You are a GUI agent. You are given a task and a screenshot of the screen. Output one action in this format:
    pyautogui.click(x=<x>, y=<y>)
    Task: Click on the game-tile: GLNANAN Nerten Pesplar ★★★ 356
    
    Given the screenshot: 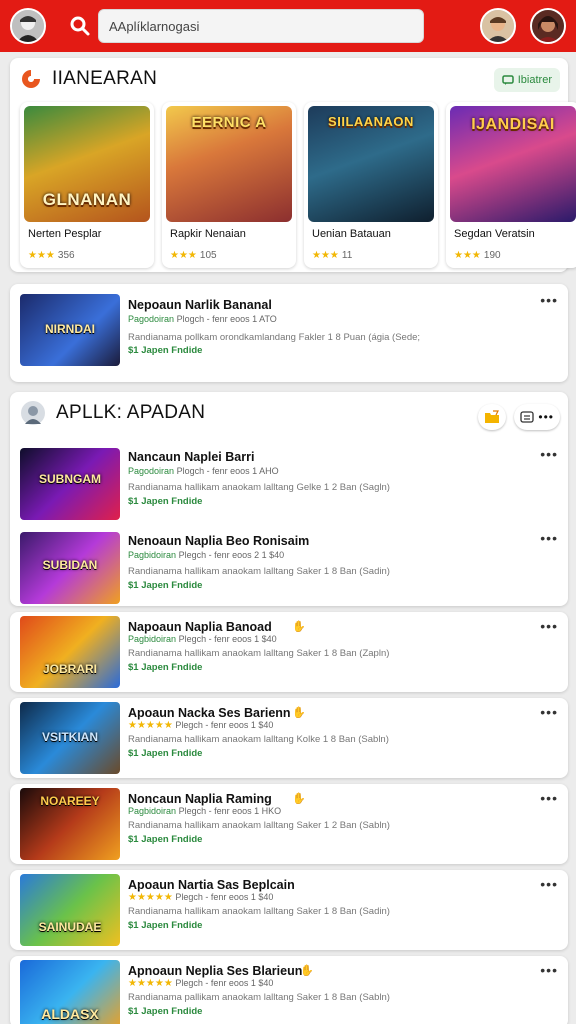 What is the action you would take?
    pyautogui.click(x=87, y=185)
    